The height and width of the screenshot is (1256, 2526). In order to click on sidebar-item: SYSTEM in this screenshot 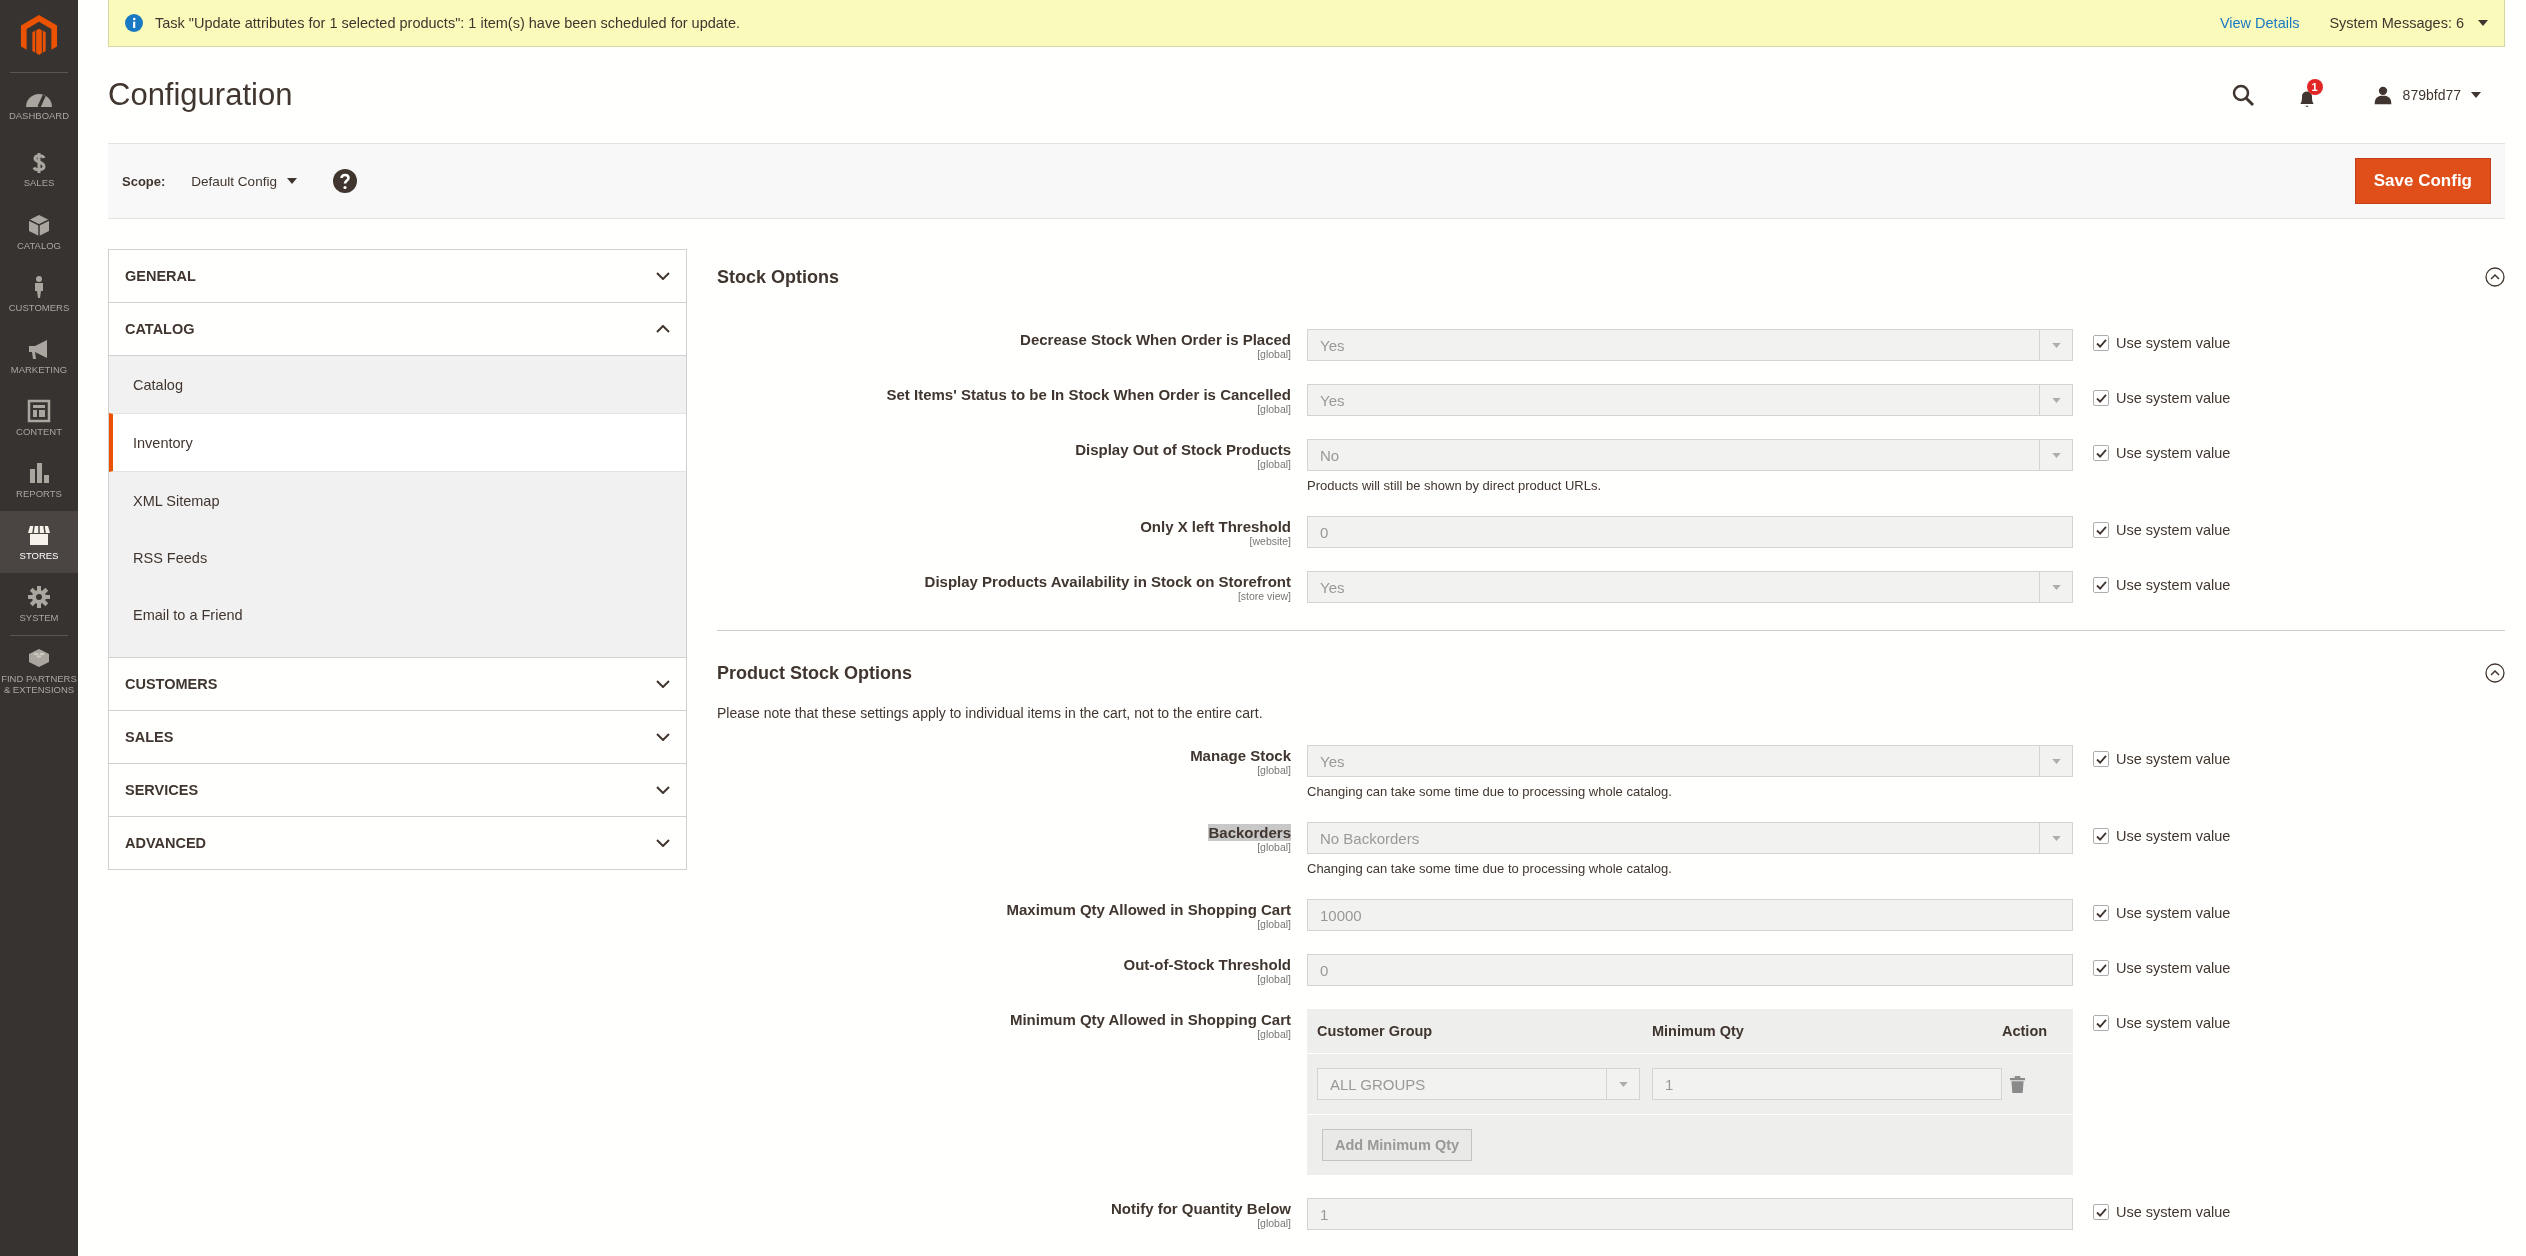, I will do `click(39, 604)`.